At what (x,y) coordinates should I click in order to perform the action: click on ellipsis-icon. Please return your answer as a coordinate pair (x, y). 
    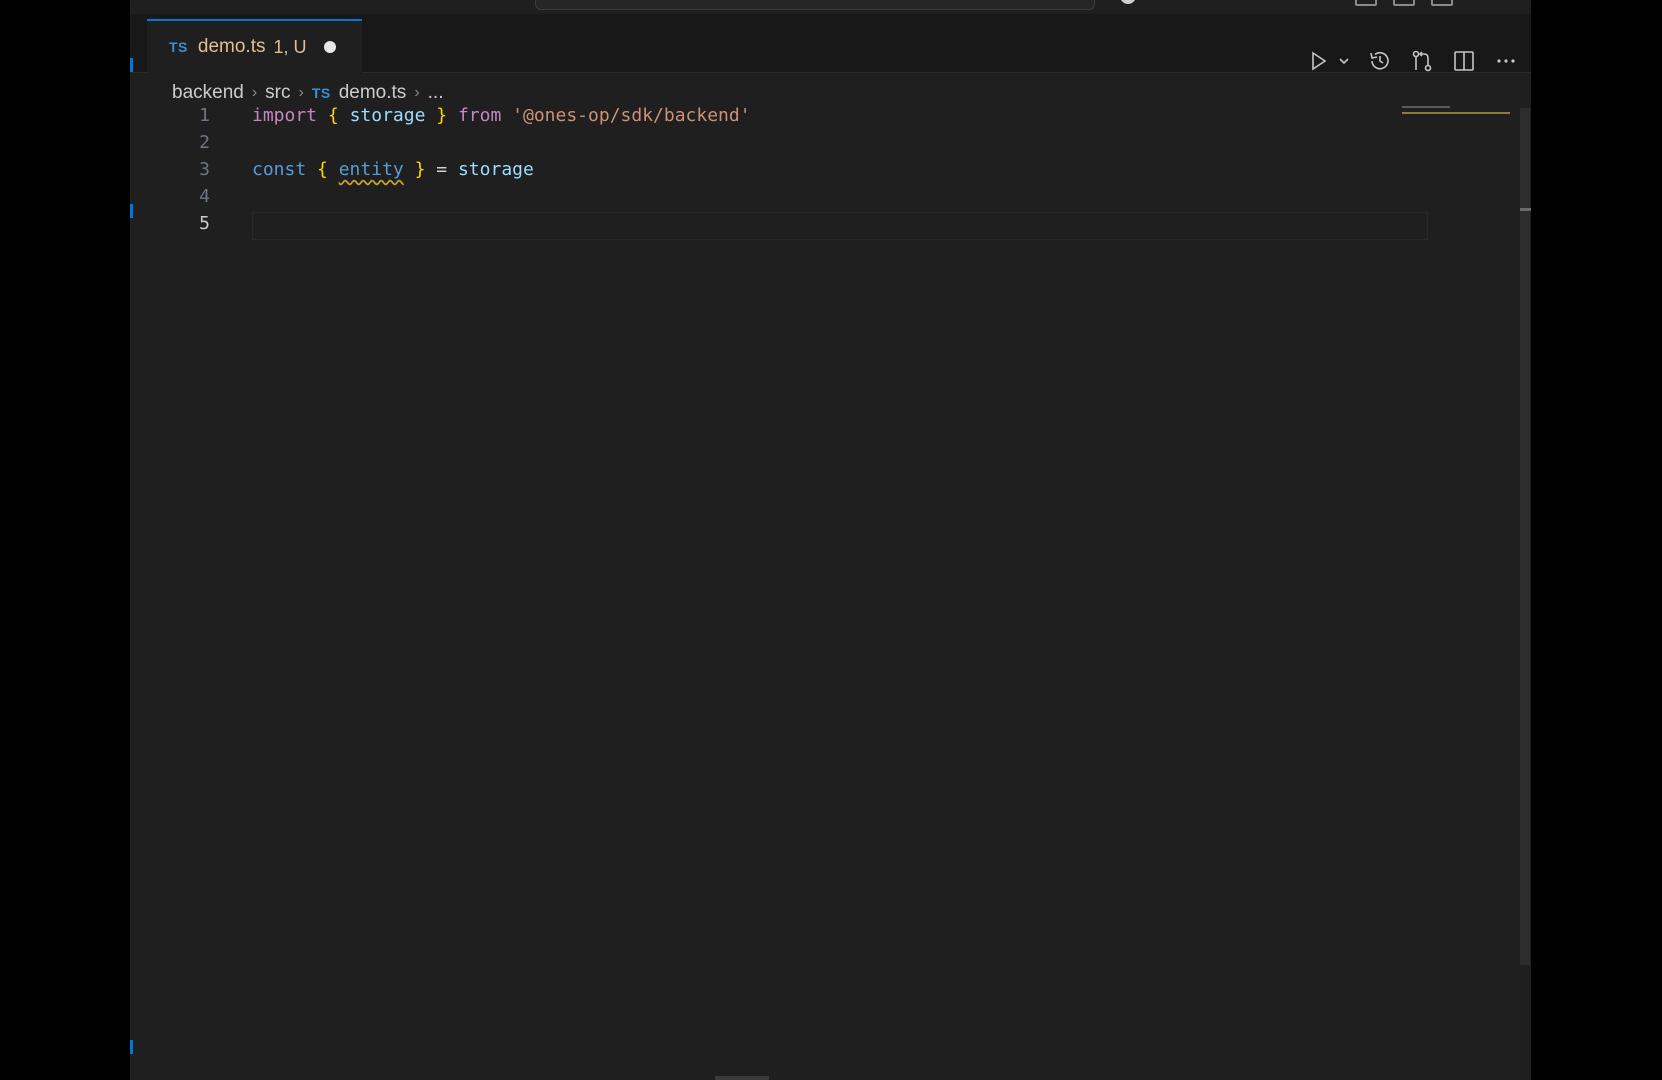
    Looking at the image, I should click on (1506, 61).